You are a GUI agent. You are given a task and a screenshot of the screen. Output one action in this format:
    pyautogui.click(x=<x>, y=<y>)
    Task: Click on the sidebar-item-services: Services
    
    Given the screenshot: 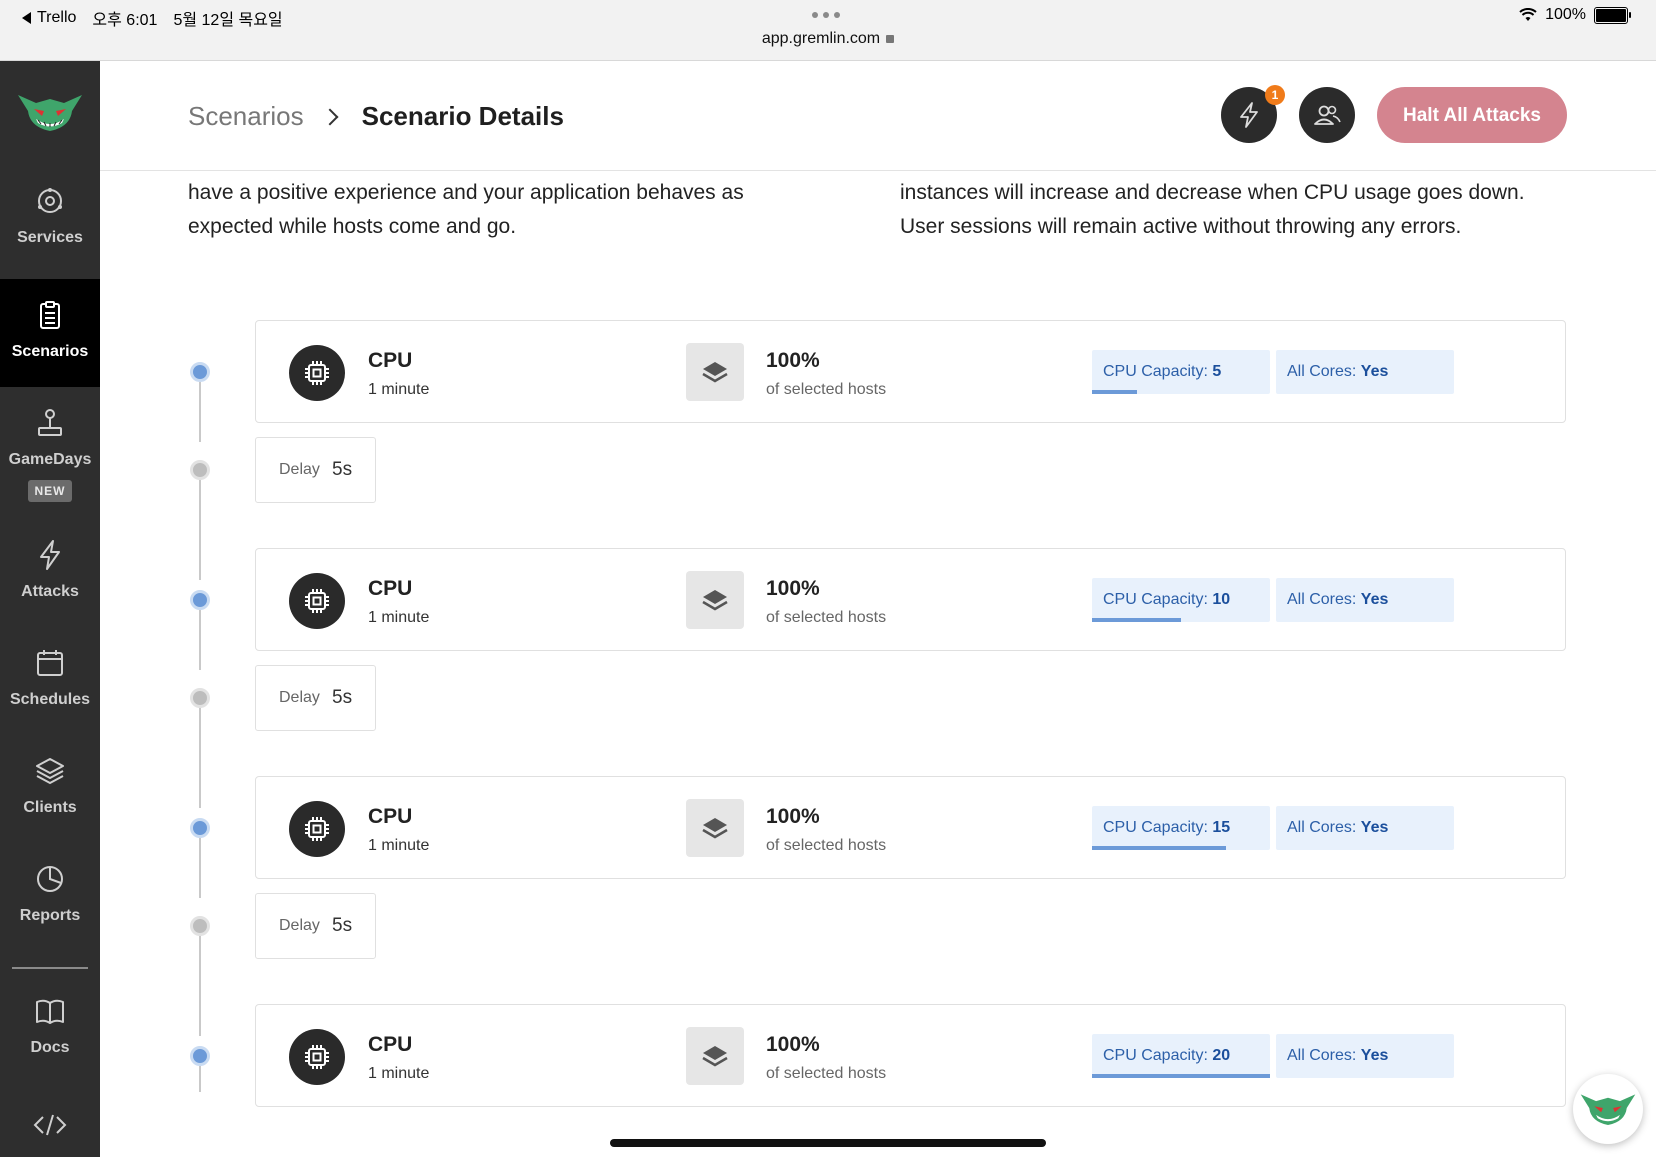 What is the action you would take?
    pyautogui.click(x=50, y=219)
    